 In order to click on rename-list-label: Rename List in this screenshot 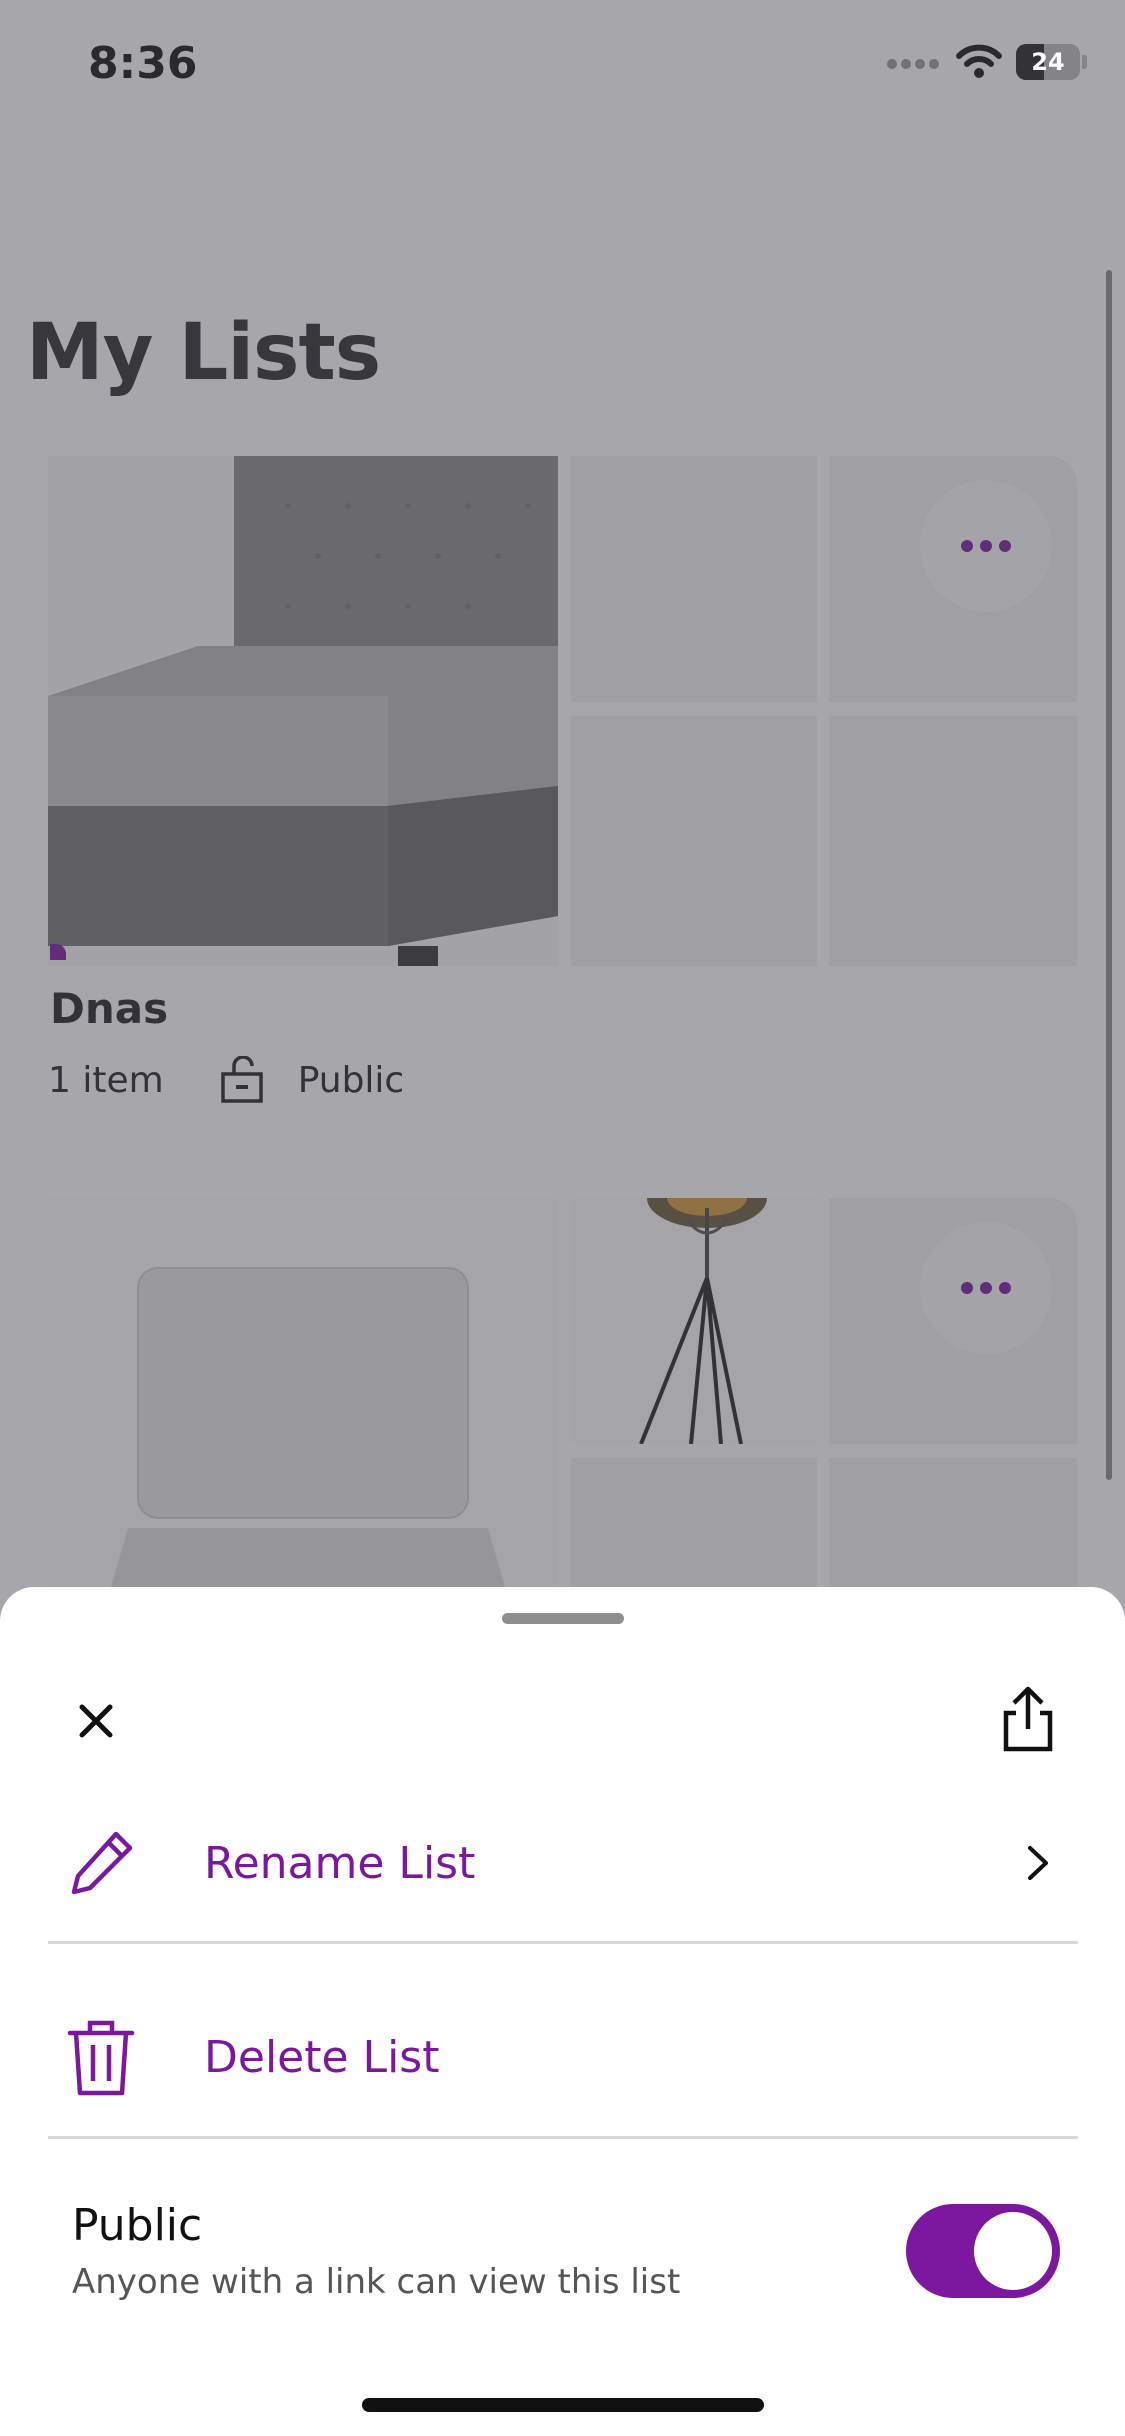, I will do `click(340, 1863)`.